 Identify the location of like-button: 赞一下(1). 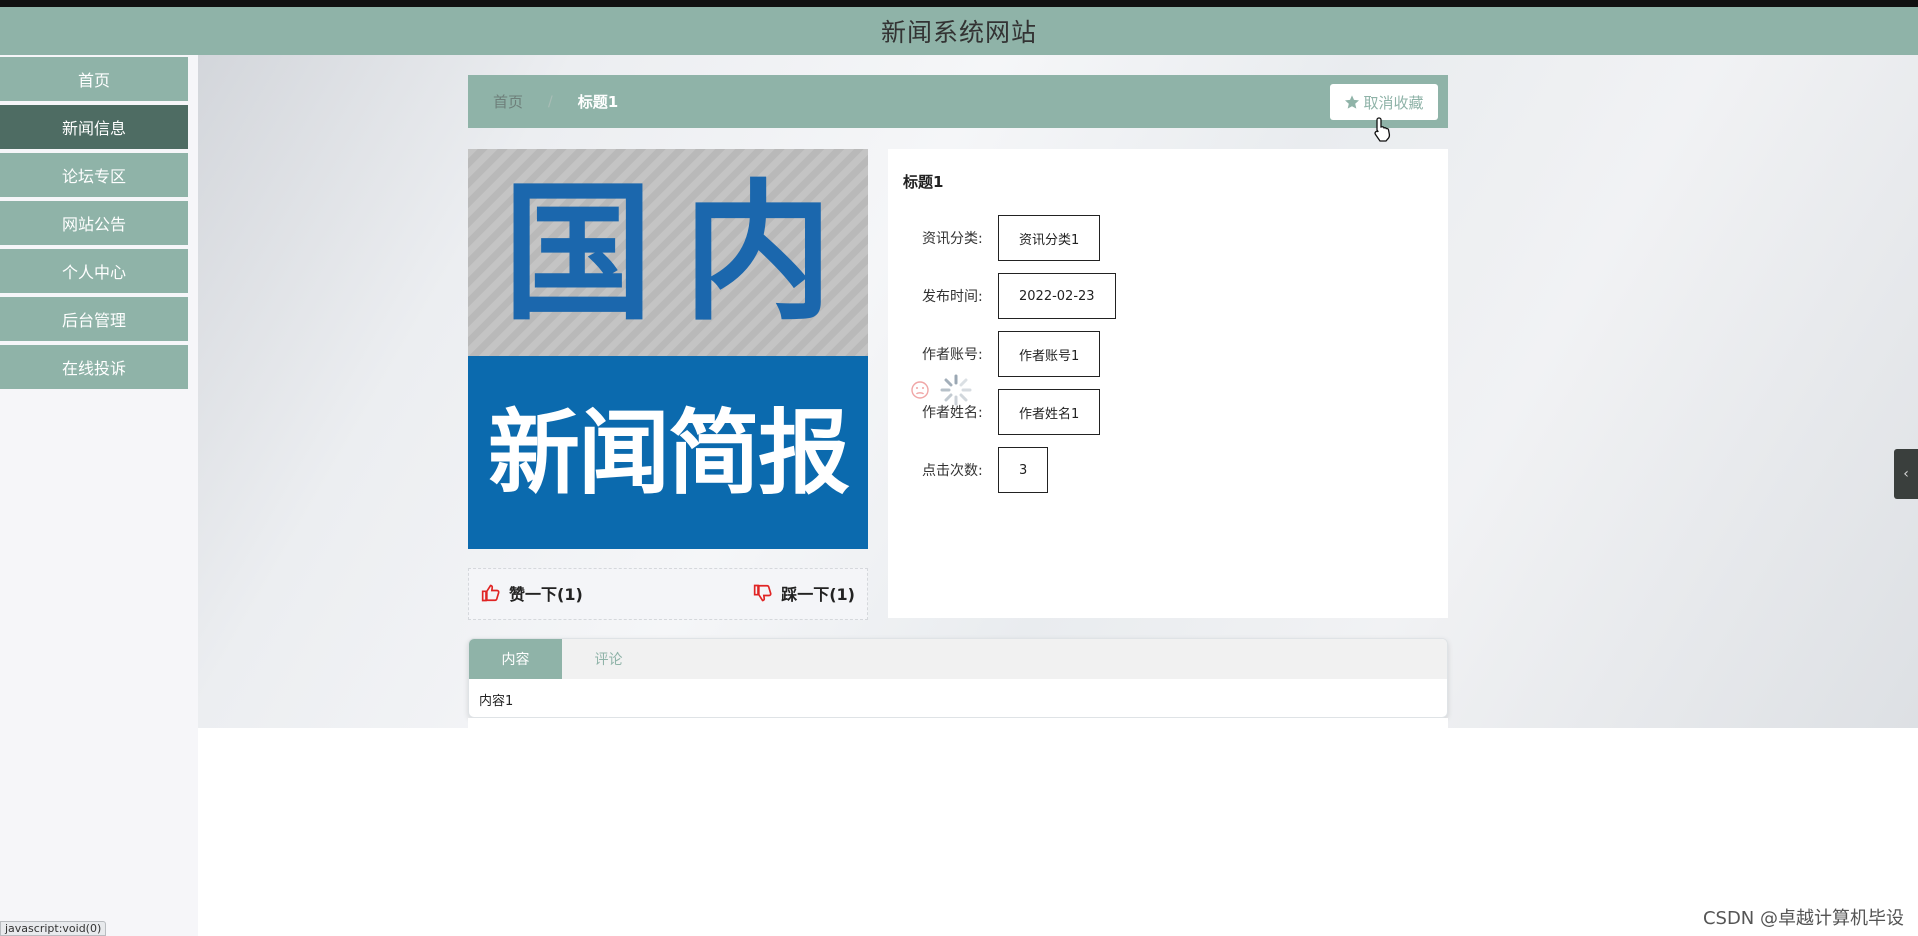
(532, 593).